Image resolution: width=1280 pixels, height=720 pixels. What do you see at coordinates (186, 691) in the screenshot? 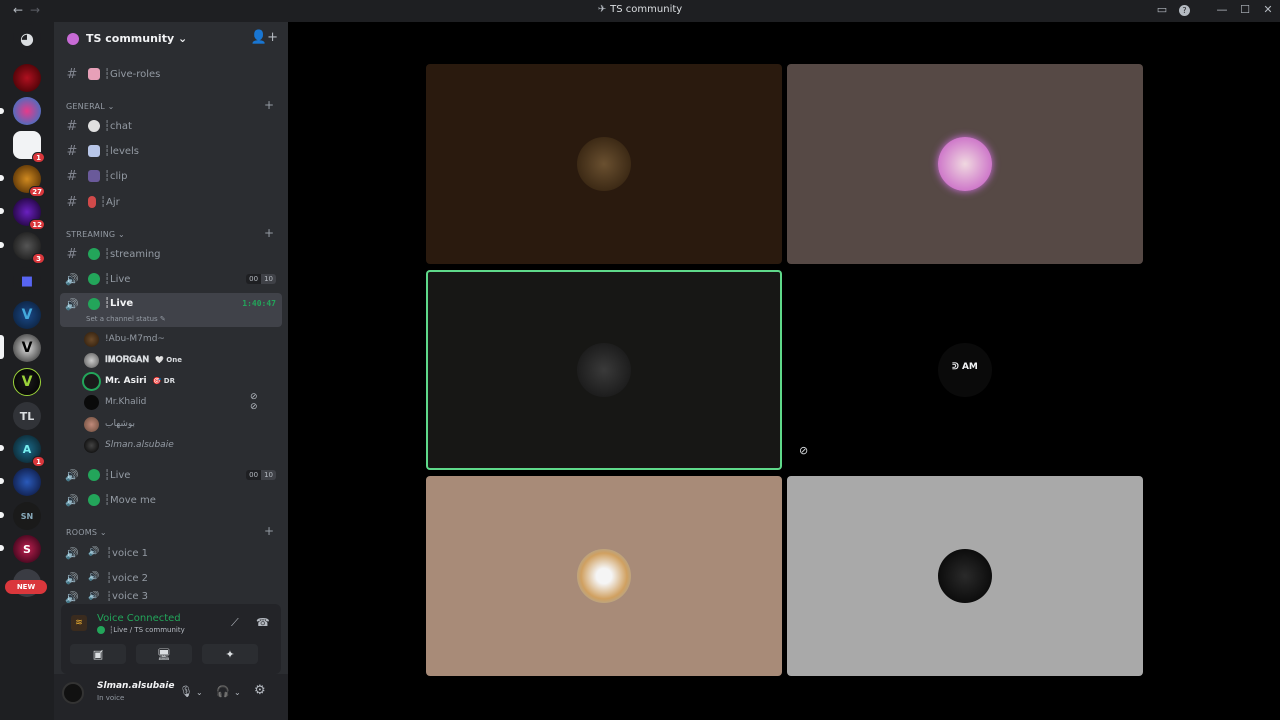
I see `microphone-icon: 🎙` at bounding box center [186, 691].